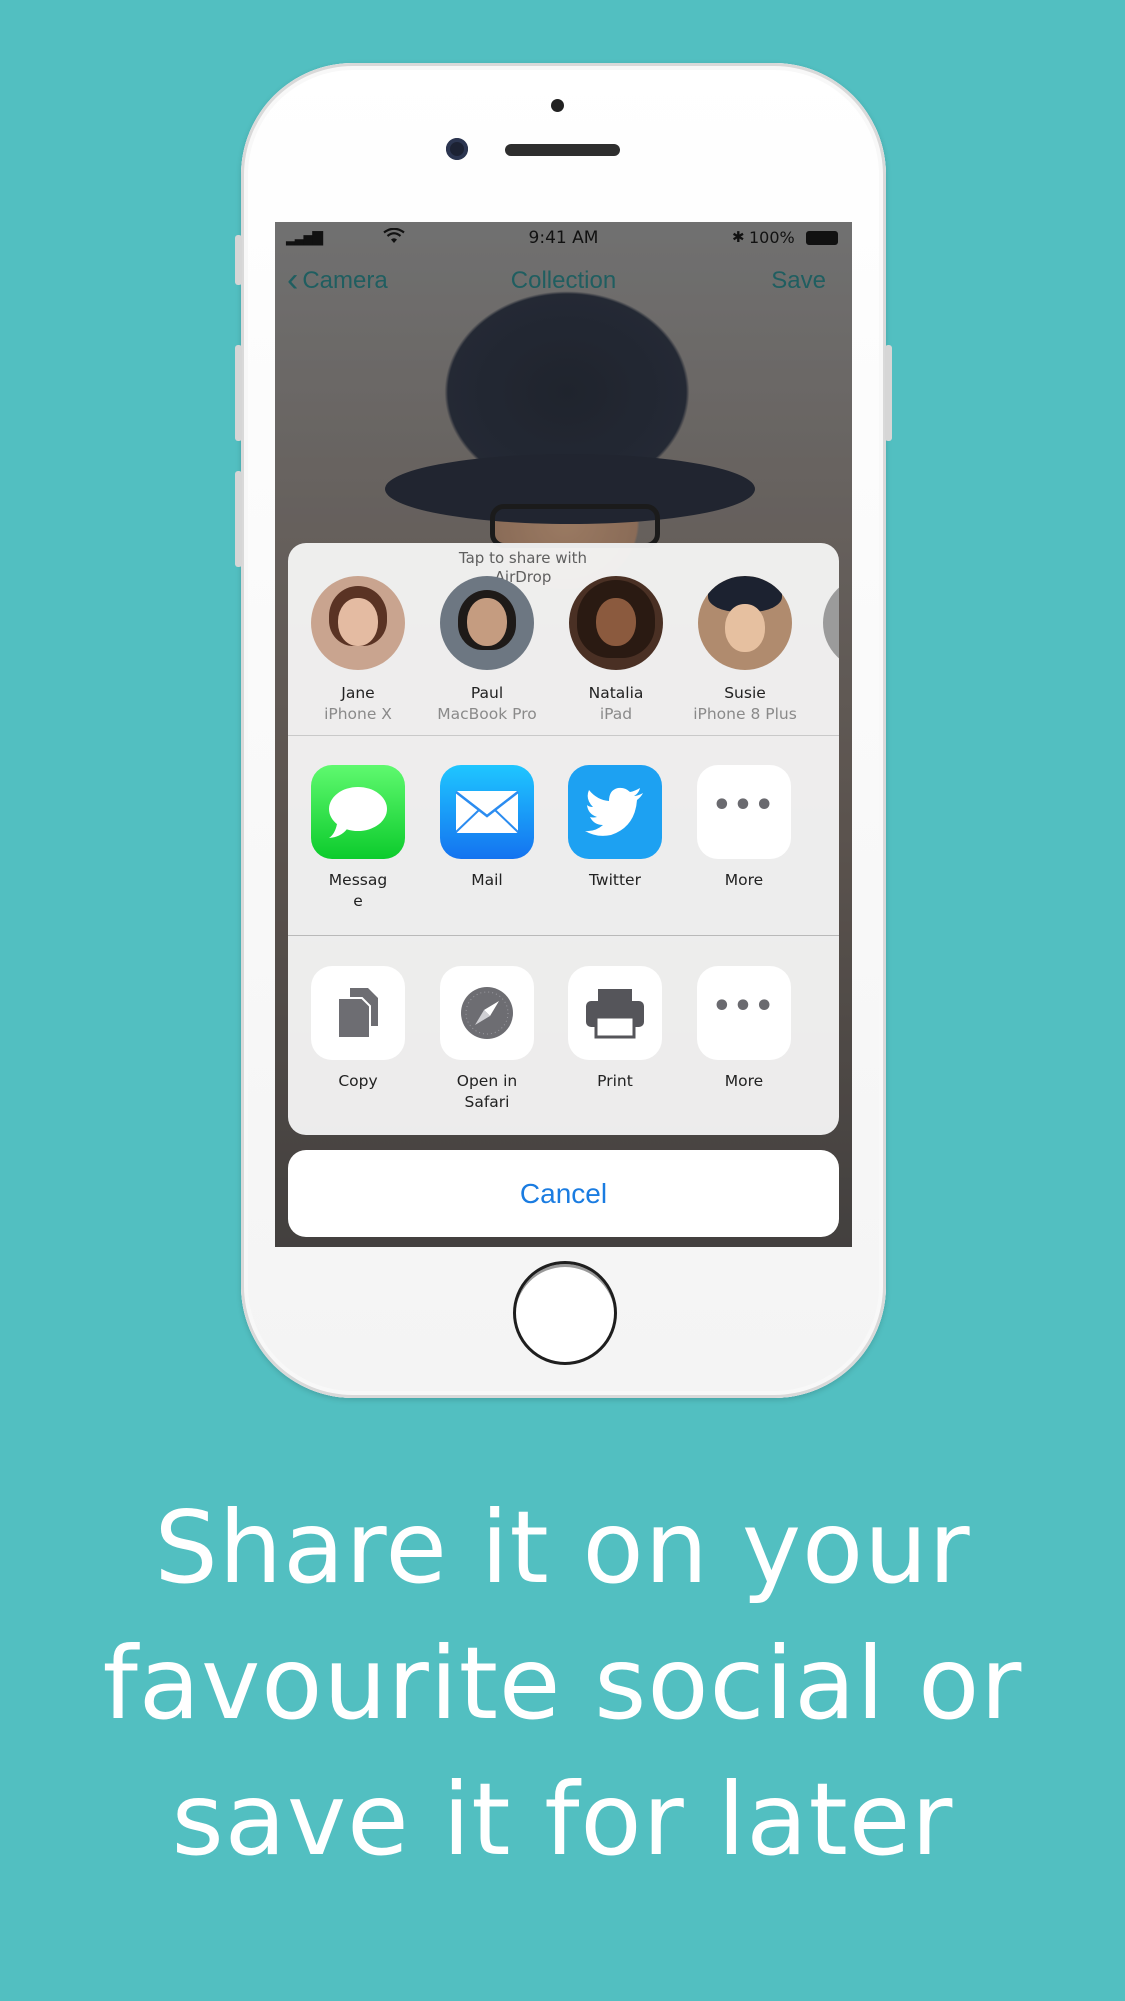 The image size is (1125, 2001). Describe the element at coordinates (822, 238) in the screenshot. I see `battery-icon` at that location.